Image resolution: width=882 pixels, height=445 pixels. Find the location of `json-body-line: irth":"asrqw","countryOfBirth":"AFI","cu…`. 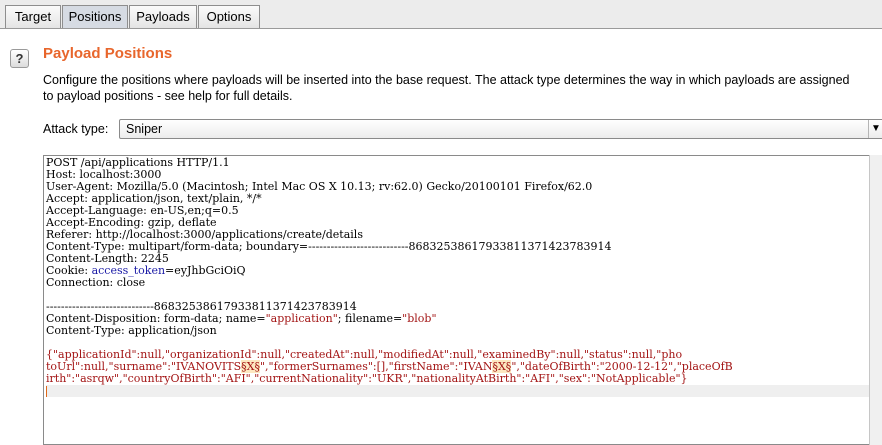

json-body-line: irth":"asrqw","countryOfBirth":"AFI","cu… is located at coordinates (367, 378).